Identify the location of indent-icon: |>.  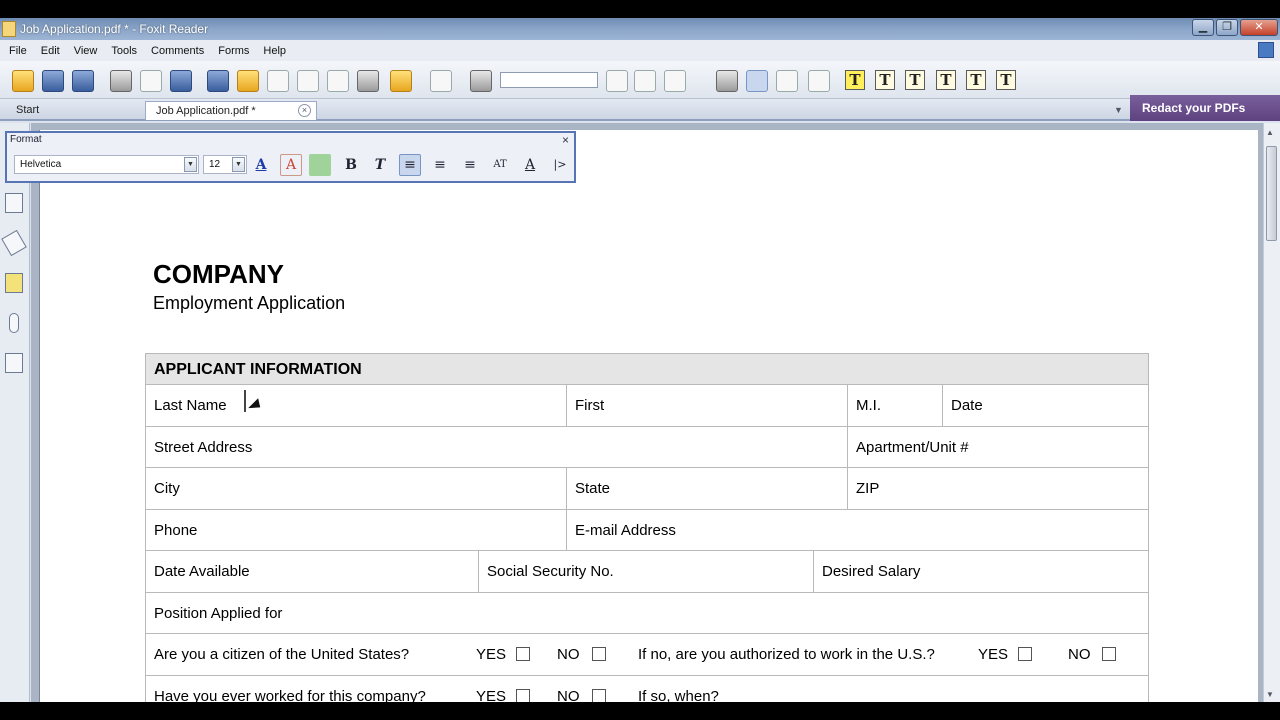
(560, 165).